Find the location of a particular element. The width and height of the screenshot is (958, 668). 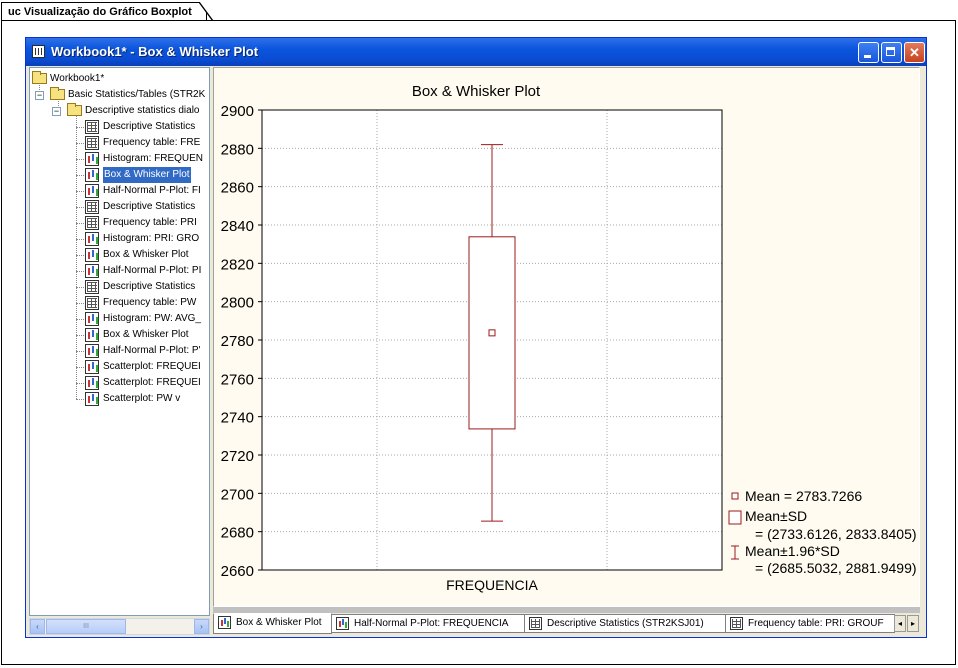

grip-icon: III is located at coordinates (86, 626).